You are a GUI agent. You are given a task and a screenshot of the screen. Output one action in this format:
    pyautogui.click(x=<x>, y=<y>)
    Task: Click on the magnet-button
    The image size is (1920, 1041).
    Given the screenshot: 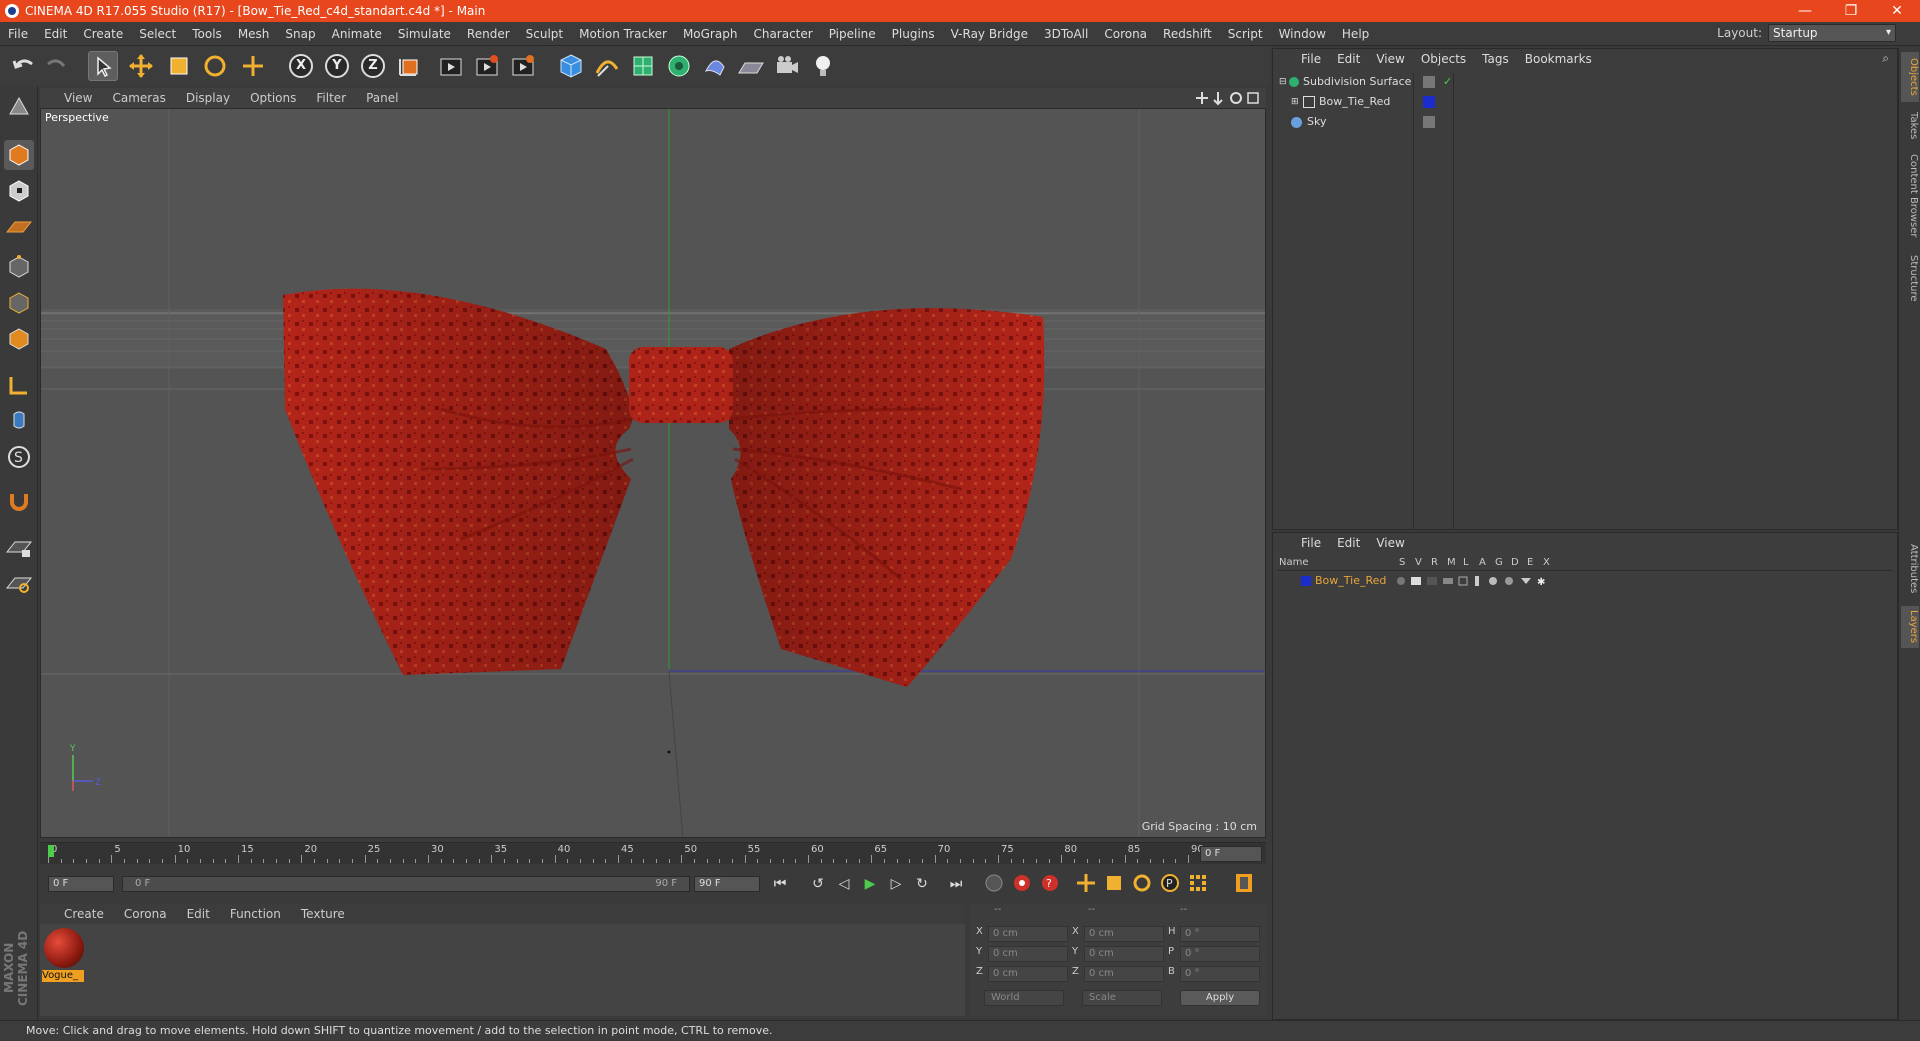 What is the action you would take?
    pyautogui.click(x=19, y=501)
    